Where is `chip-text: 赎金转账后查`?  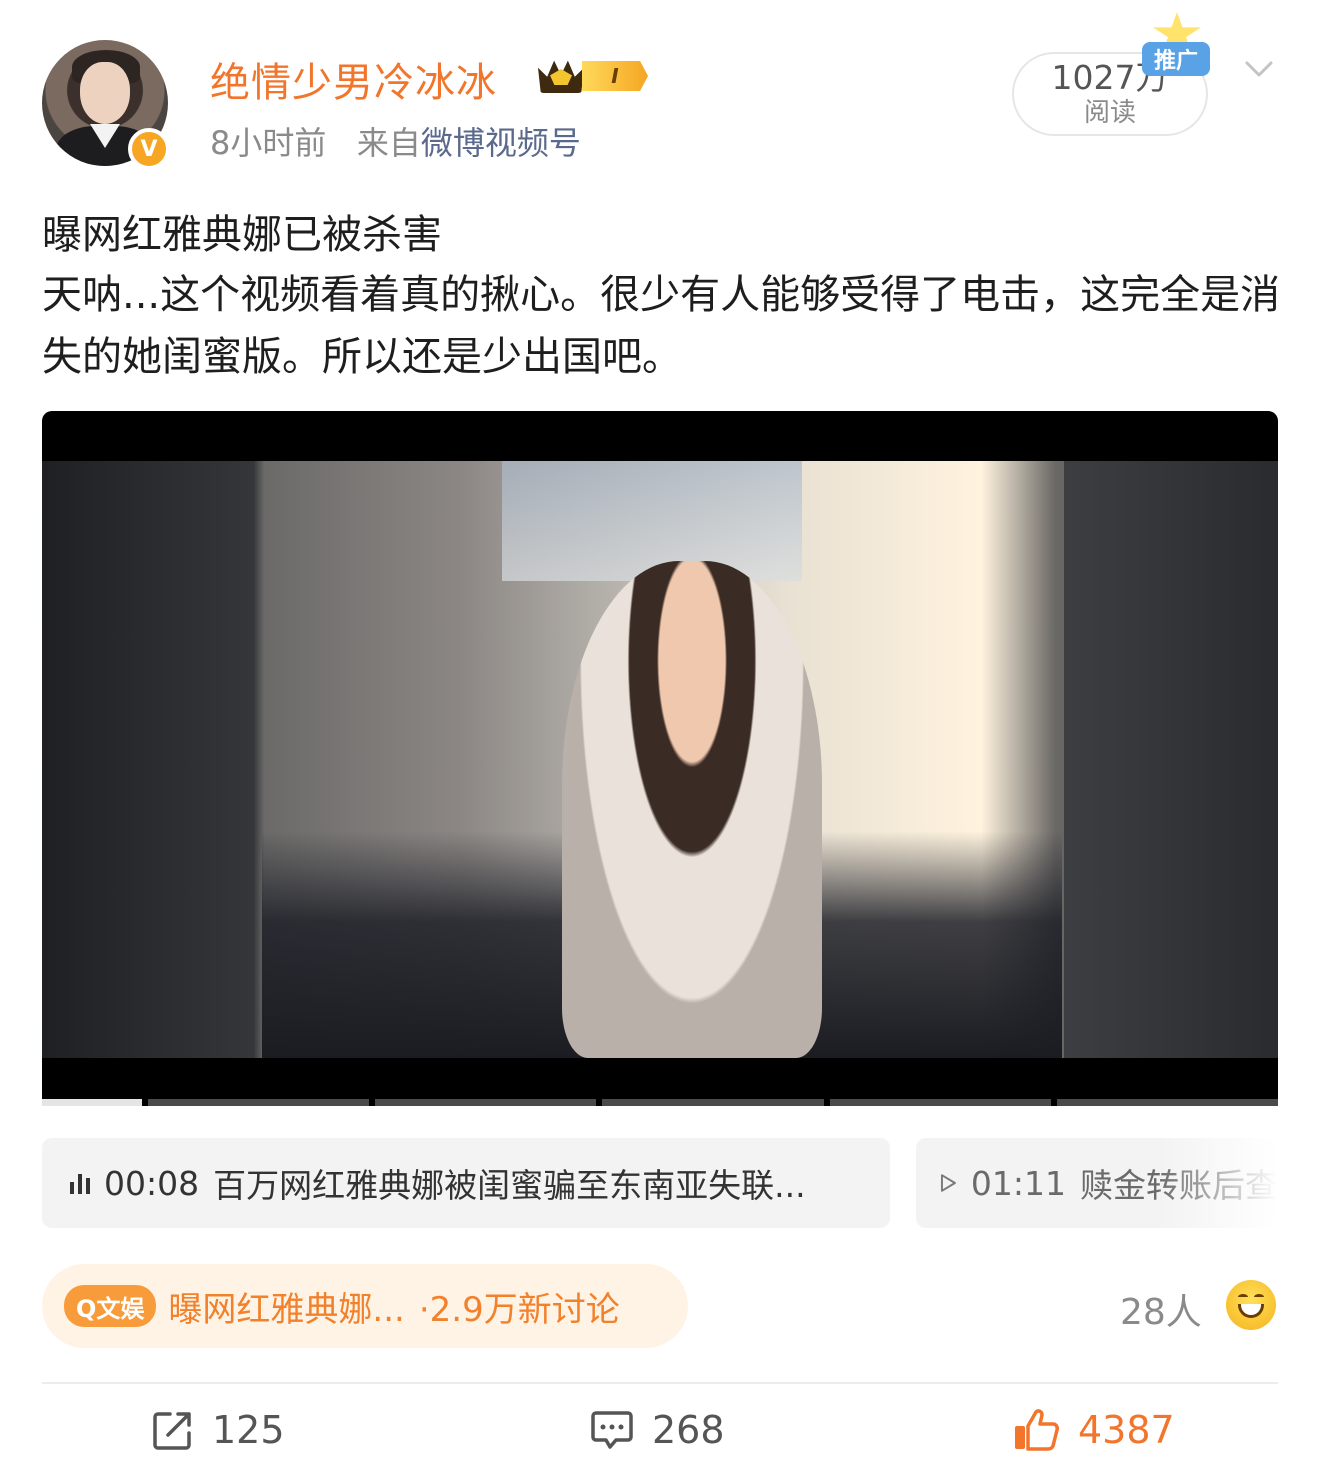 chip-text: 赎金转账后查 is located at coordinates (1179, 1185).